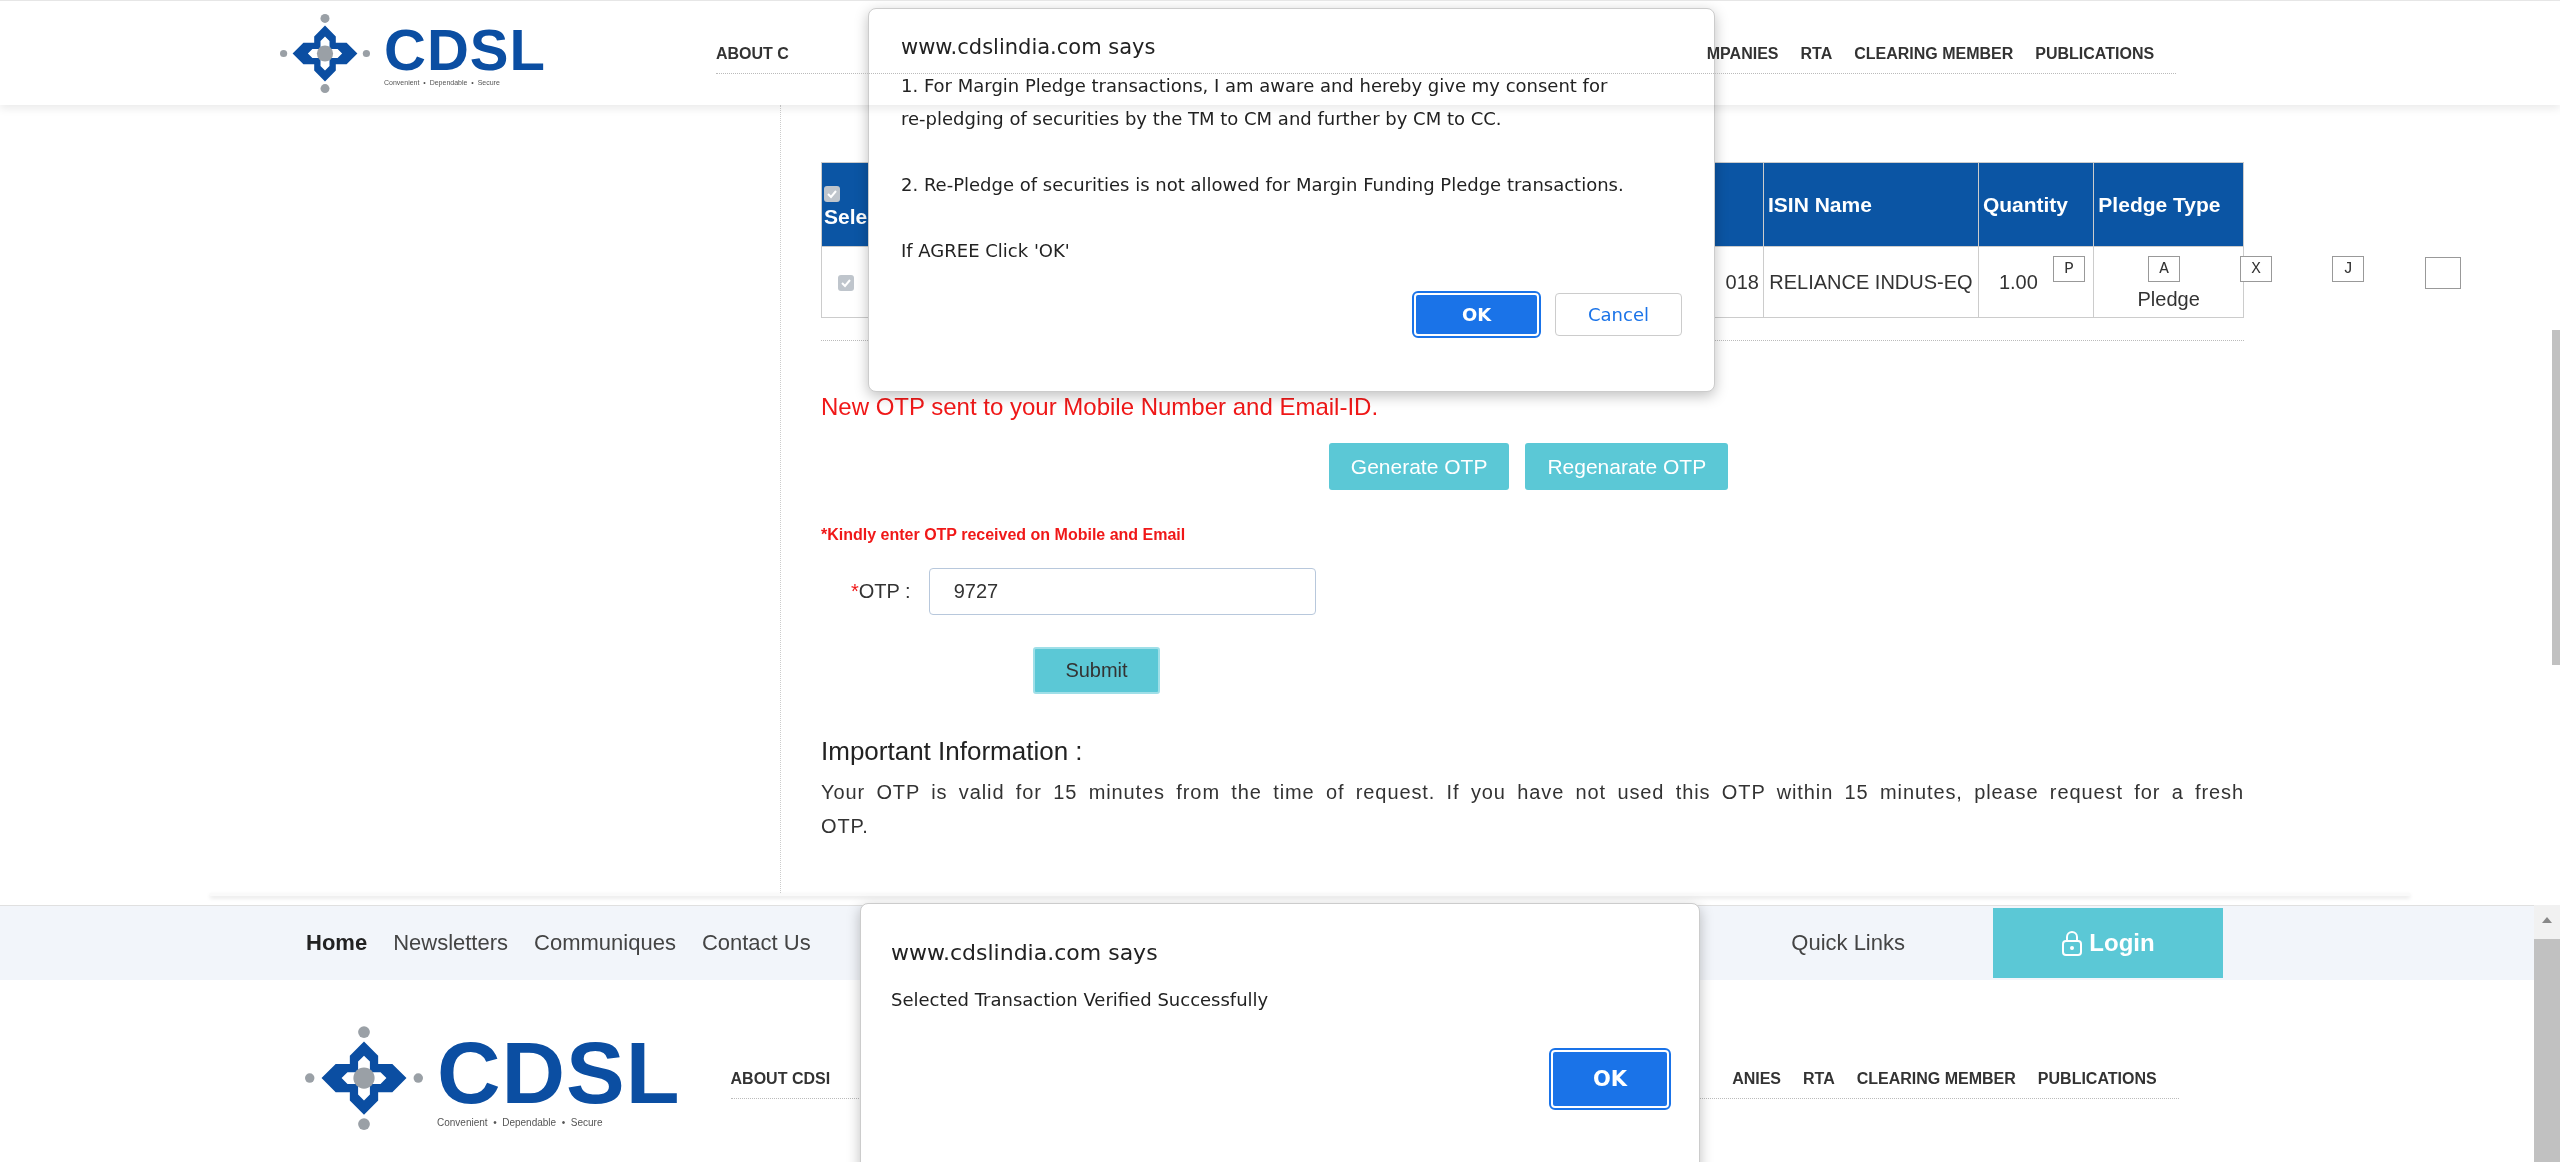 This screenshot has width=2560, height=1162. I want to click on footer-link: Contact Us, so click(756, 943).